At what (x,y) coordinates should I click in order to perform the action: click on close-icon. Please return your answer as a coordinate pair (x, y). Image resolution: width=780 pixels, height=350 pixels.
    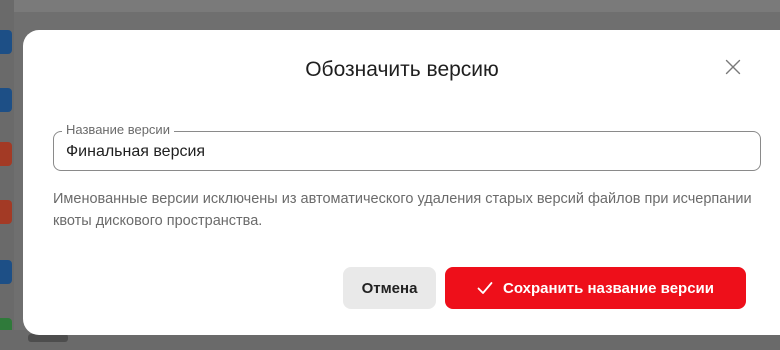
    Looking at the image, I should click on (733, 67).